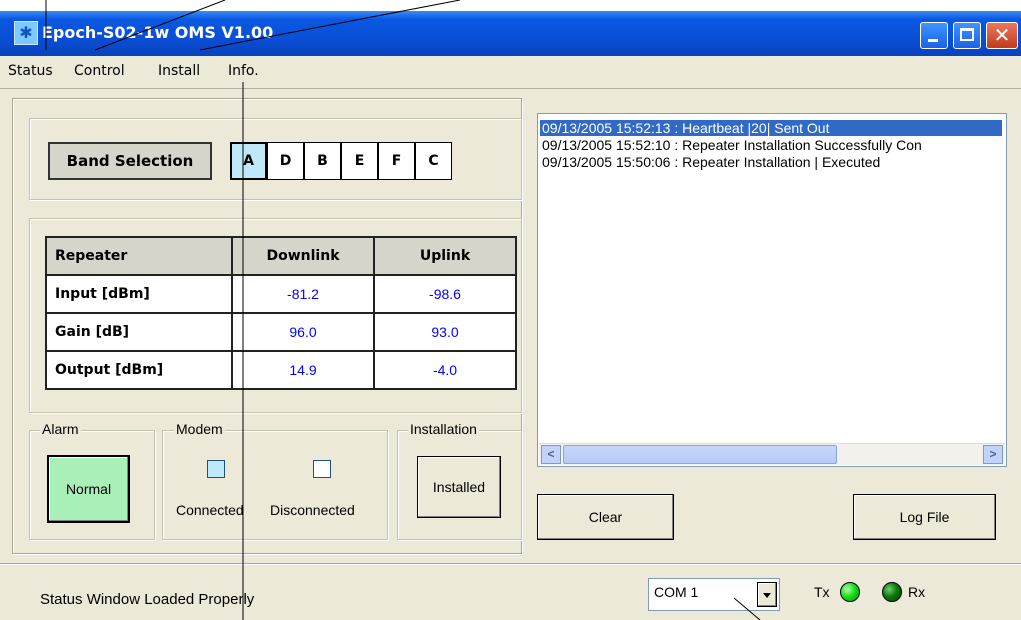  I want to click on snowflake-icon: ✱, so click(26, 33).